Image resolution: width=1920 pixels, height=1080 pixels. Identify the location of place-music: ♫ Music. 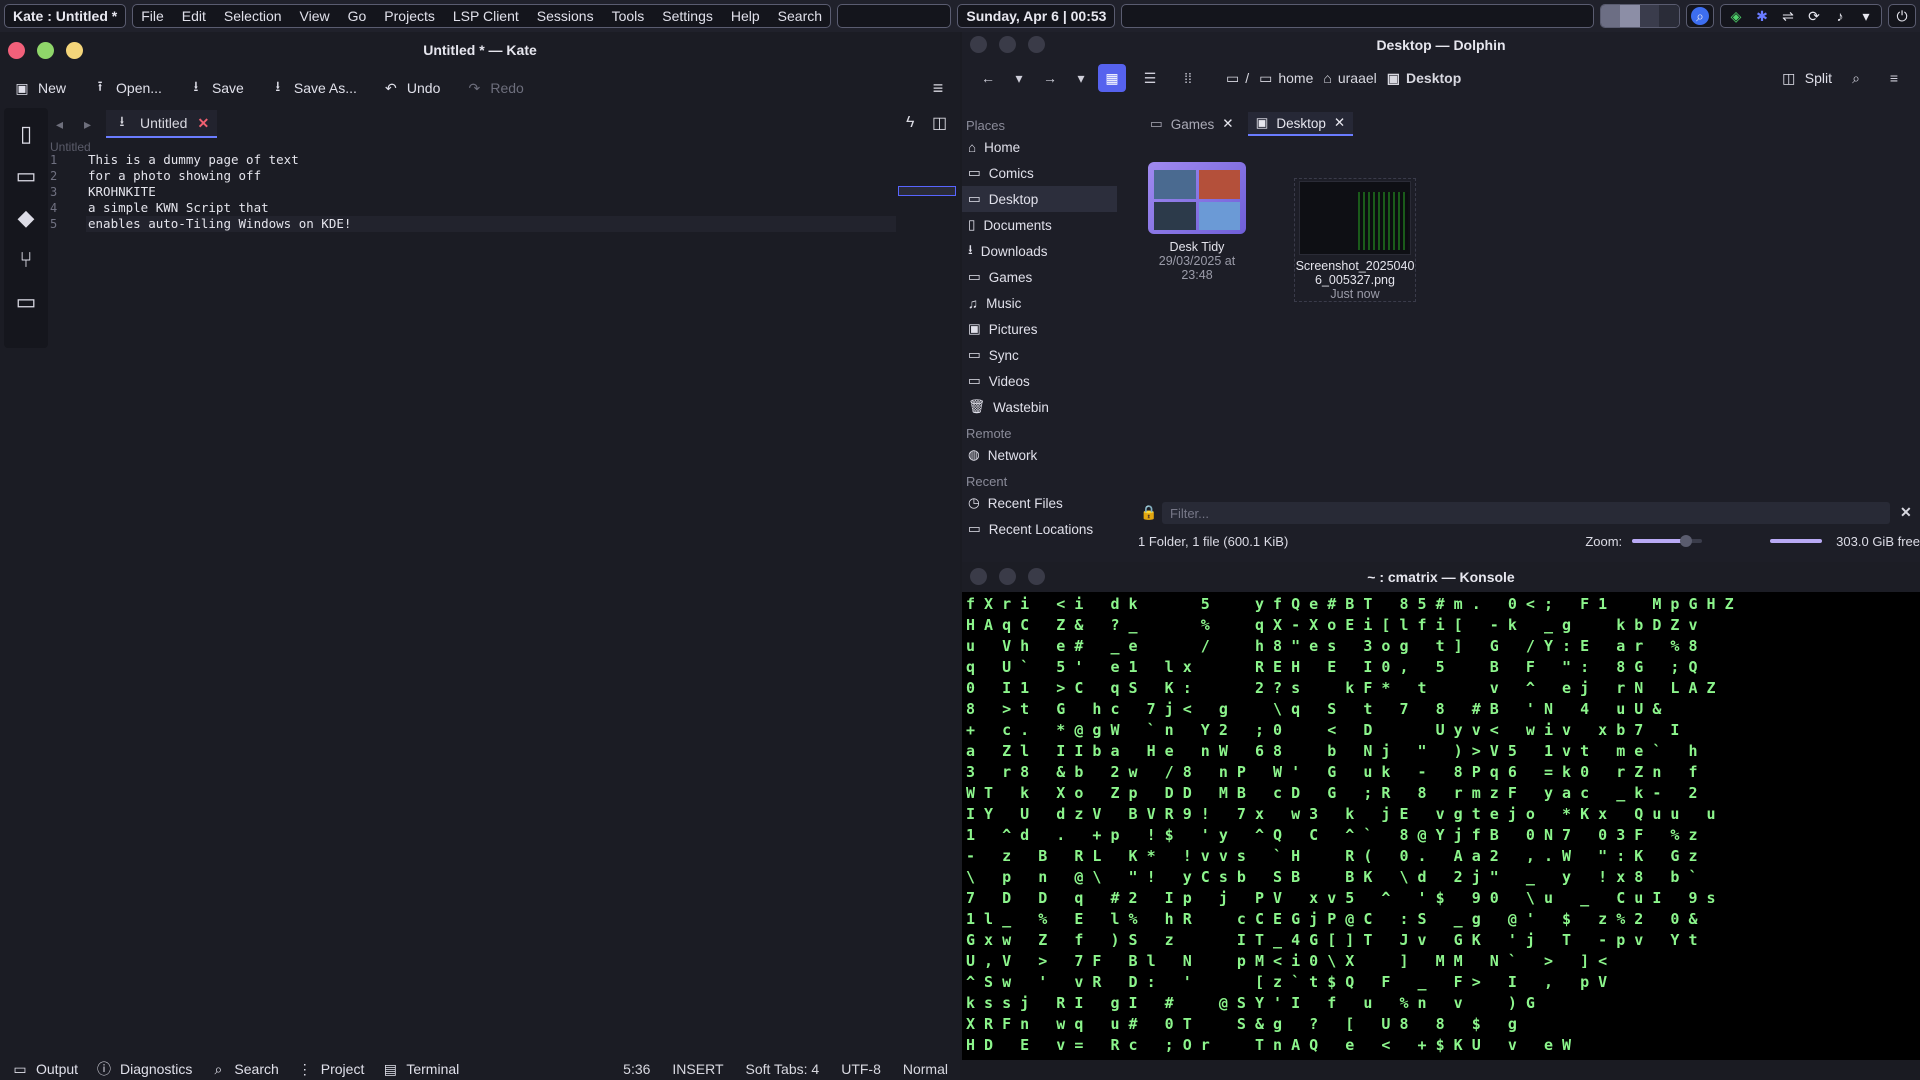
(1039, 303).